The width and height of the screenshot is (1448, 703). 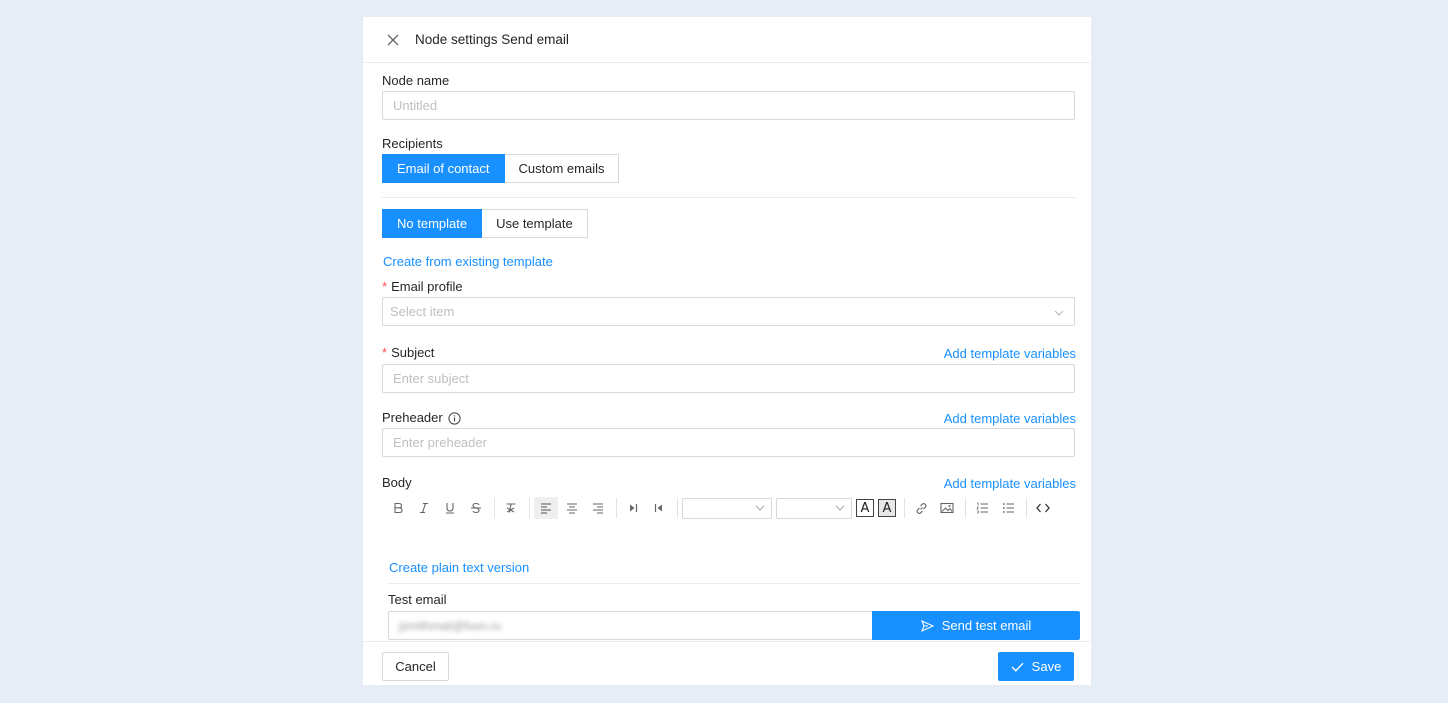 What do you see at coordinates (562, 168) in the screenshot?
I see `recipients-option-custom-emails: Custom emails` at bounding box center [562, 168].